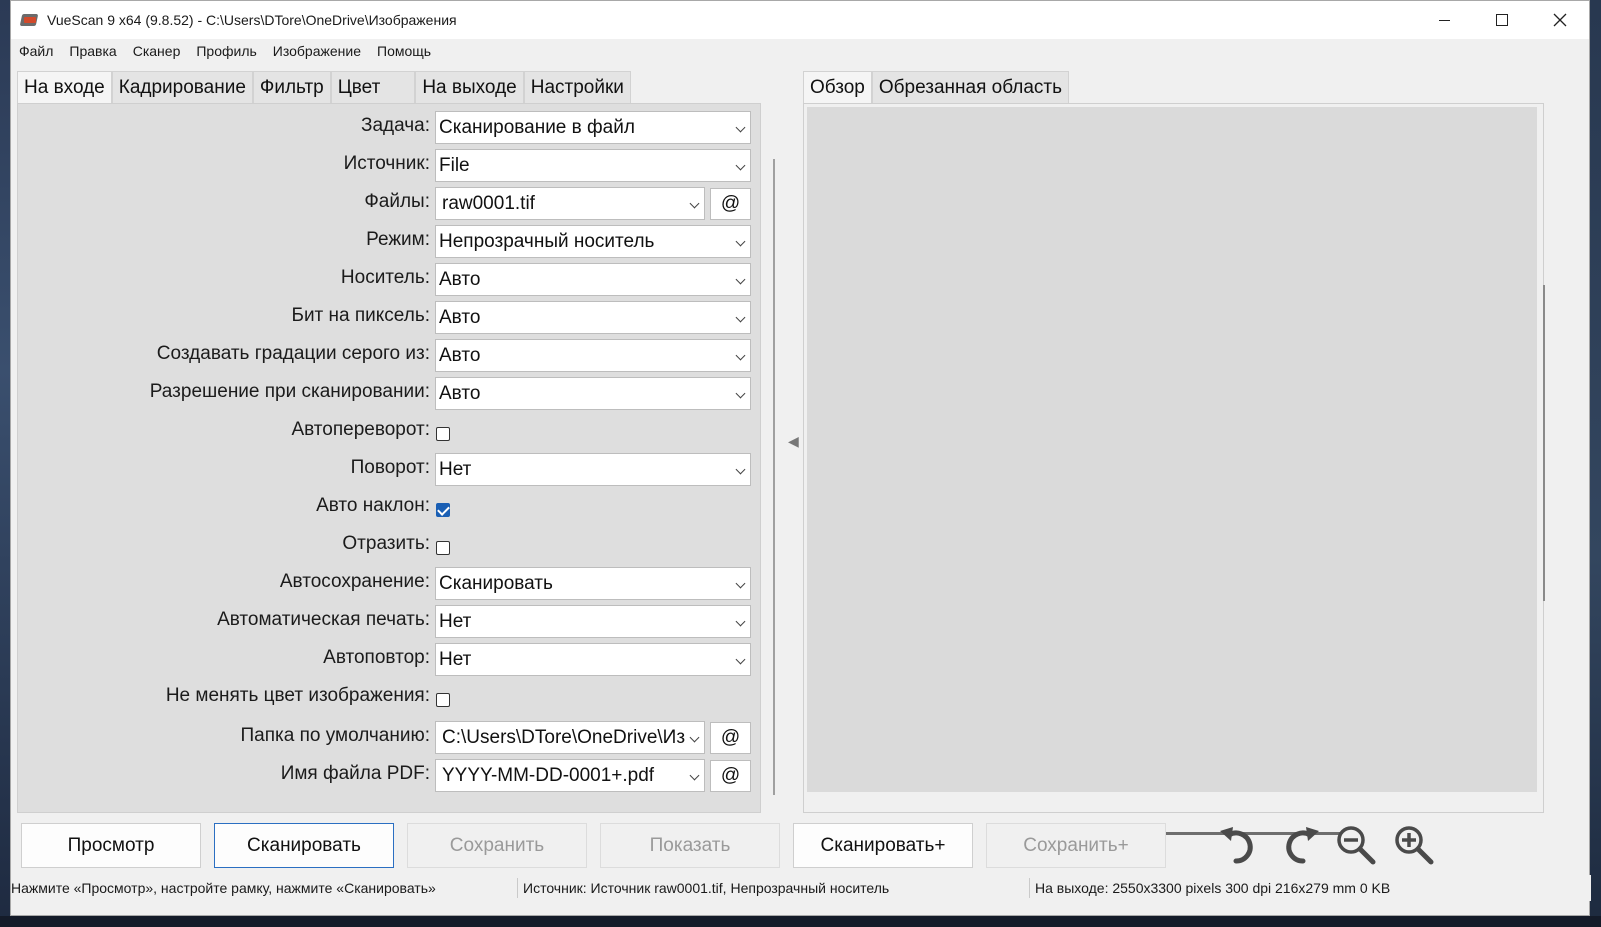 Image resolution: width=1601 pixels, height=927 pixels. Describe the element at coordinates (1595, 463) in the screenshot. I see `desktop-background-right` at that location.